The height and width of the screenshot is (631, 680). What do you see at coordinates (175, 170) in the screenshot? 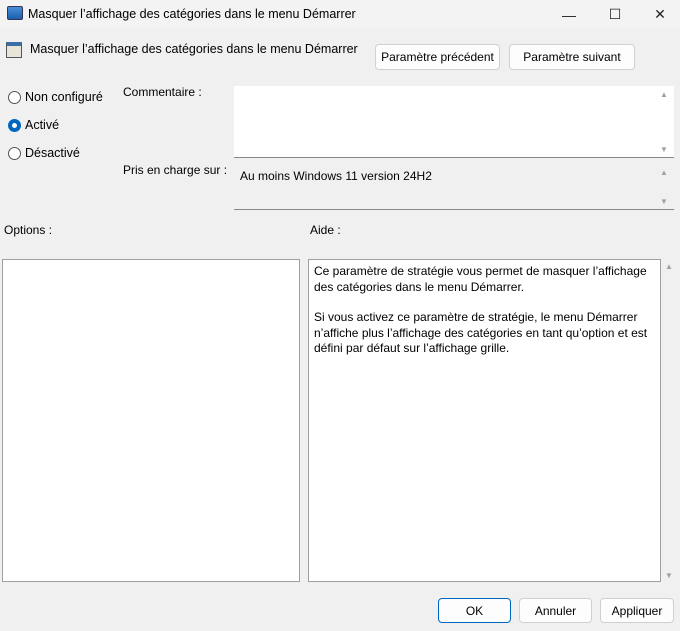
I see `supported-label: Pris en charge sur :` at bounding box center [175, 170].